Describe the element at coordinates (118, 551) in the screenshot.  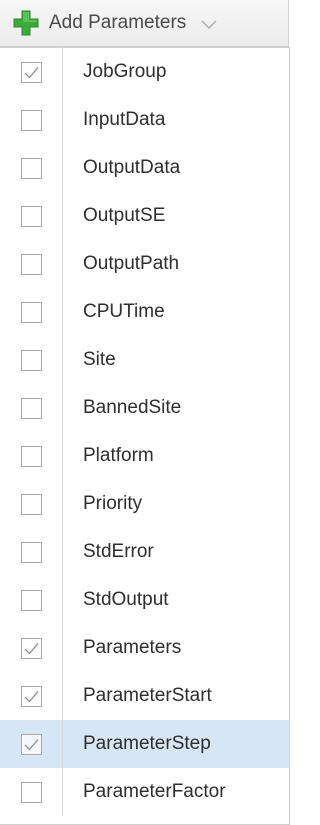
I see `menu-item-label: StdError` at that location.